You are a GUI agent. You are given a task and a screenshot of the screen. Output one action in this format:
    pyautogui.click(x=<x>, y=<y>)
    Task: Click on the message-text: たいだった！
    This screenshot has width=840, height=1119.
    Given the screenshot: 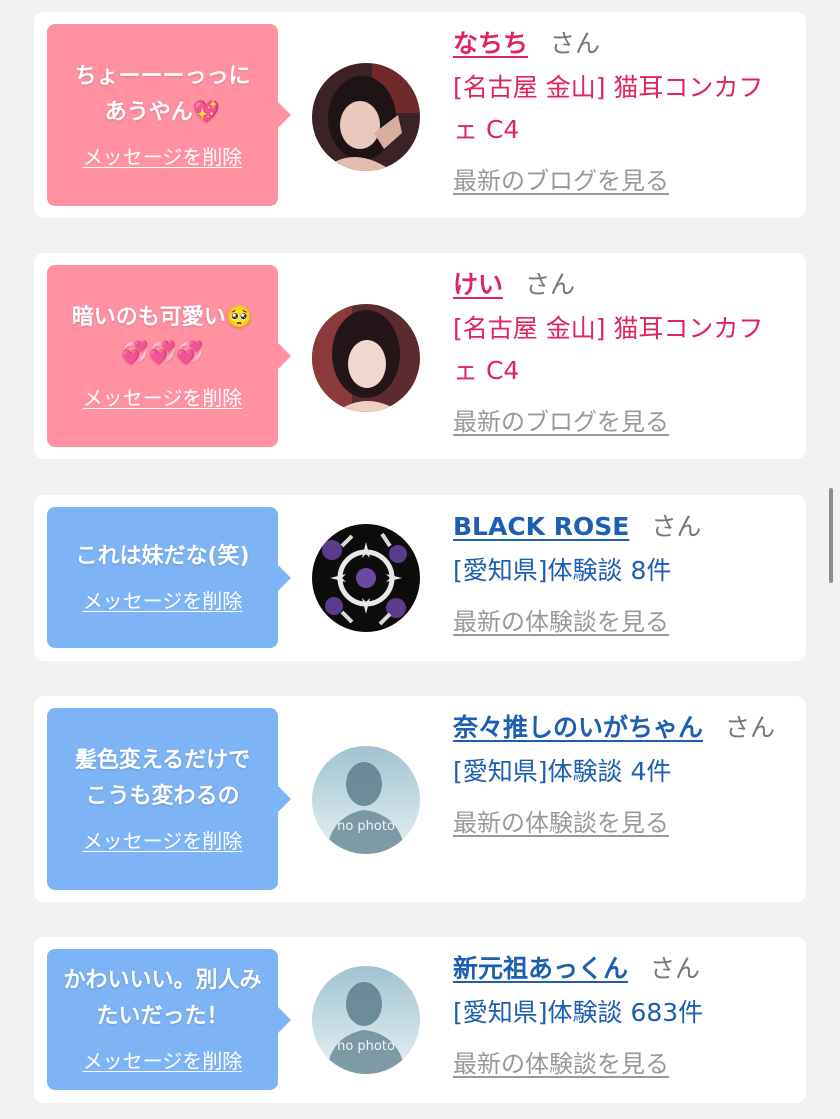 What is the action you would take?
    pyautogui.click(x=162, y=1016)
    